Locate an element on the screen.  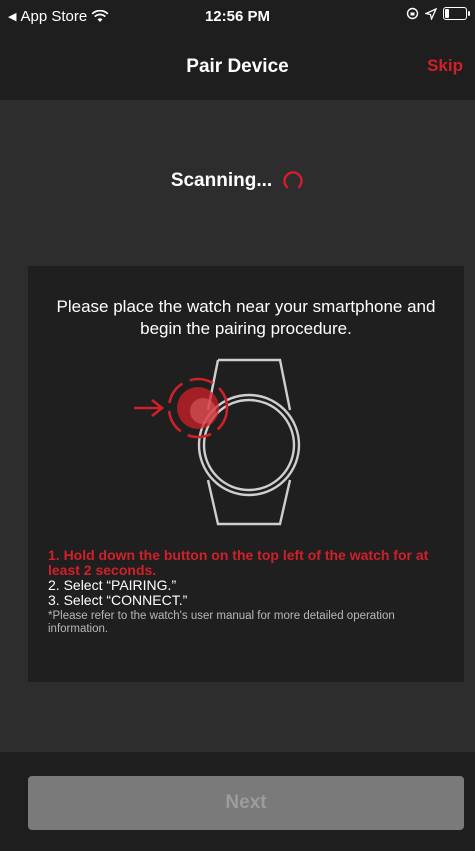
location-icon is located at coordinates (431, 13).